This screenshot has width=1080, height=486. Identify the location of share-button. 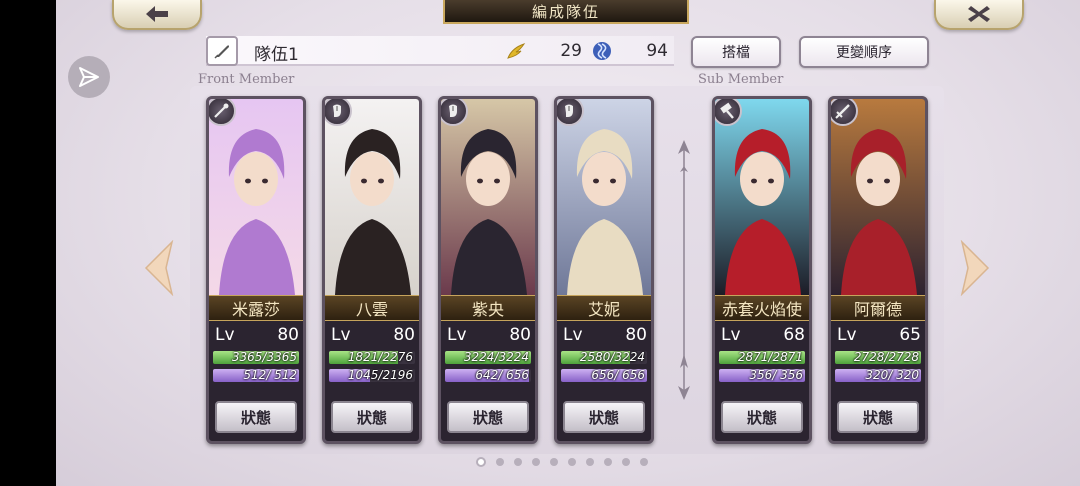
(89, 77).